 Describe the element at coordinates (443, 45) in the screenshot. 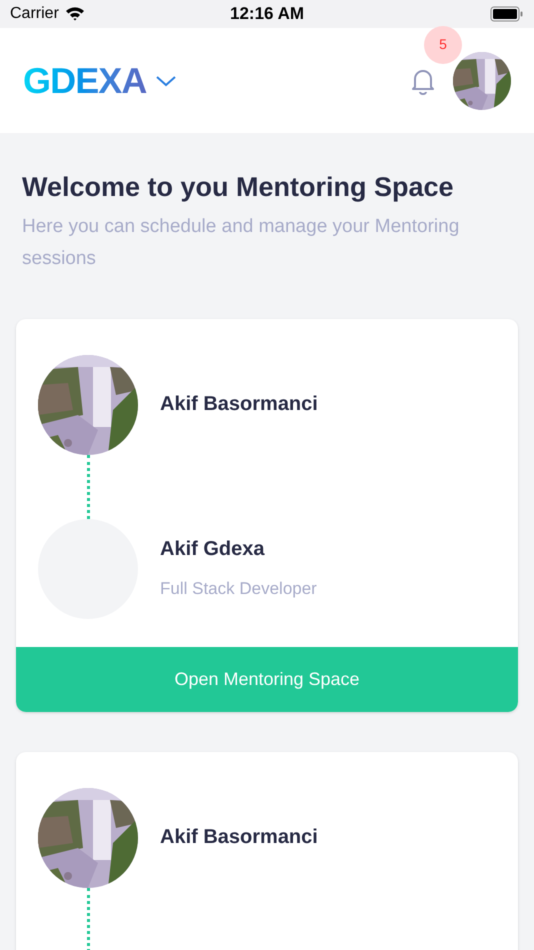

I see `notification-badge: 5` at that location.